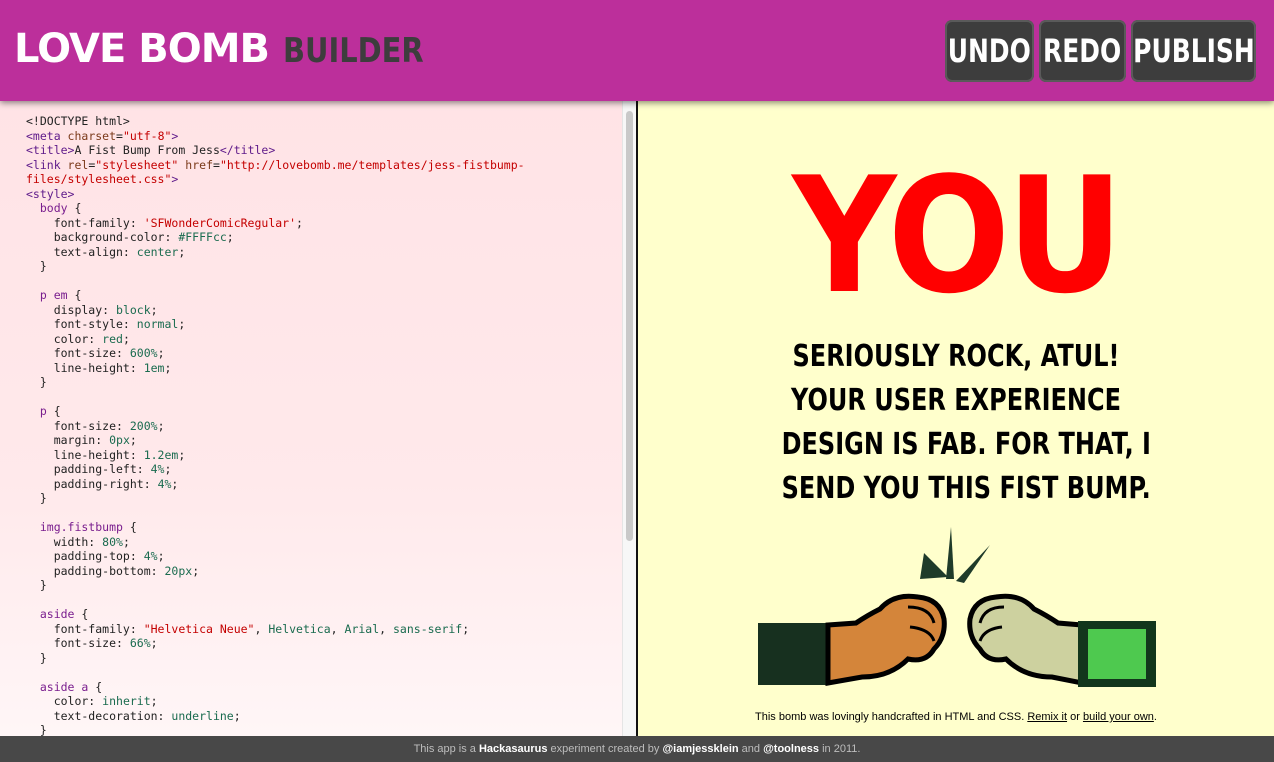  Describe the element at coordinates (321, 237) in the screenshot. I see `code-line: background-color: #FFFFcc;` at that location.